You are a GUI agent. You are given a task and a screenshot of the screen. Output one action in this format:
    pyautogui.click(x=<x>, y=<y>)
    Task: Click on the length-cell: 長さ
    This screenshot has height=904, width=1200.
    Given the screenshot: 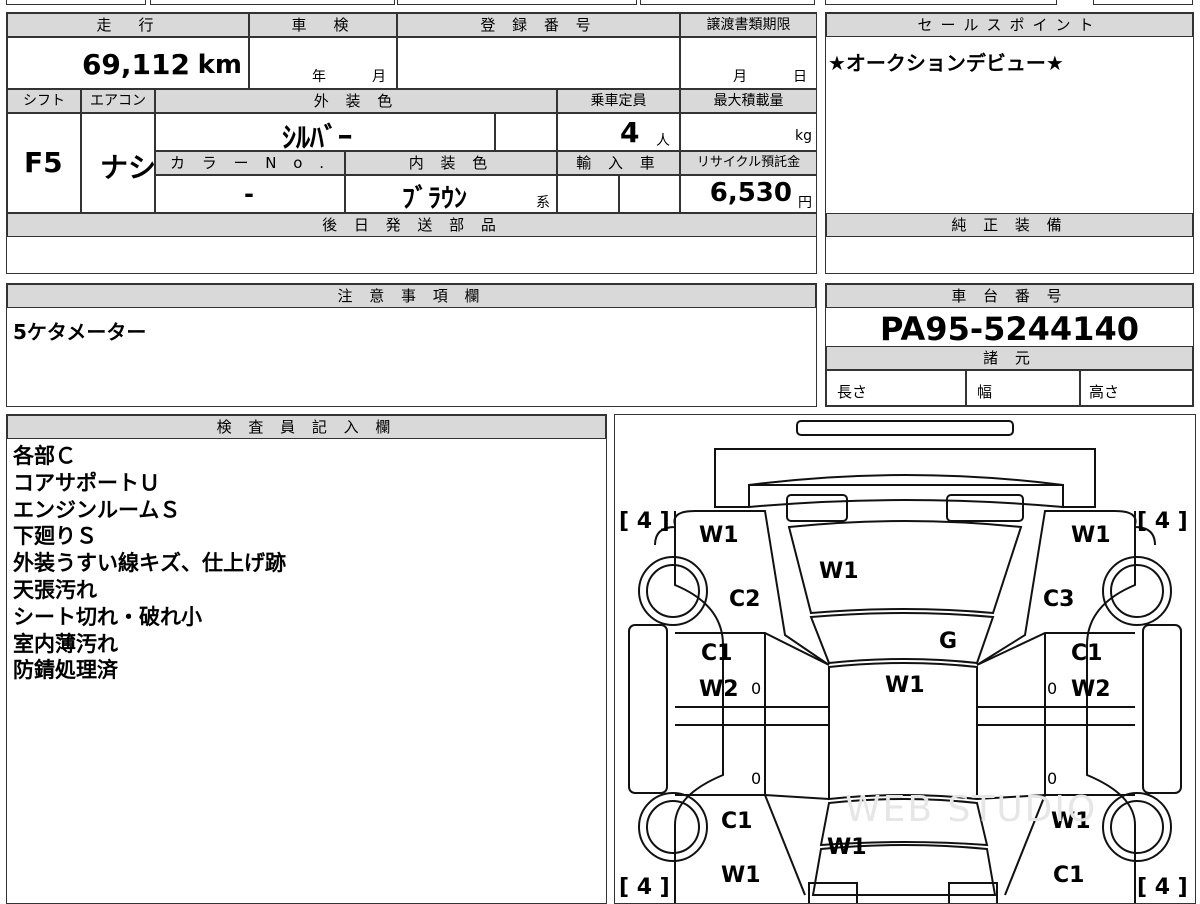 What is the action you would take?
    pyautogui.click(x=896, y=388)
    